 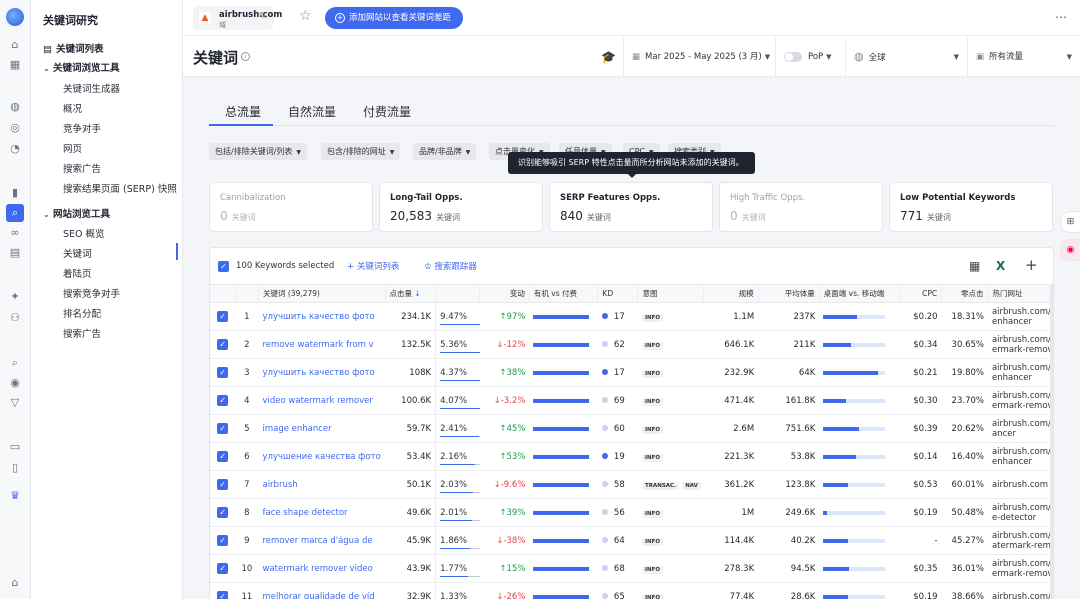 I want to click on clipboard-icon: ▯, so click(x=15, y=468).